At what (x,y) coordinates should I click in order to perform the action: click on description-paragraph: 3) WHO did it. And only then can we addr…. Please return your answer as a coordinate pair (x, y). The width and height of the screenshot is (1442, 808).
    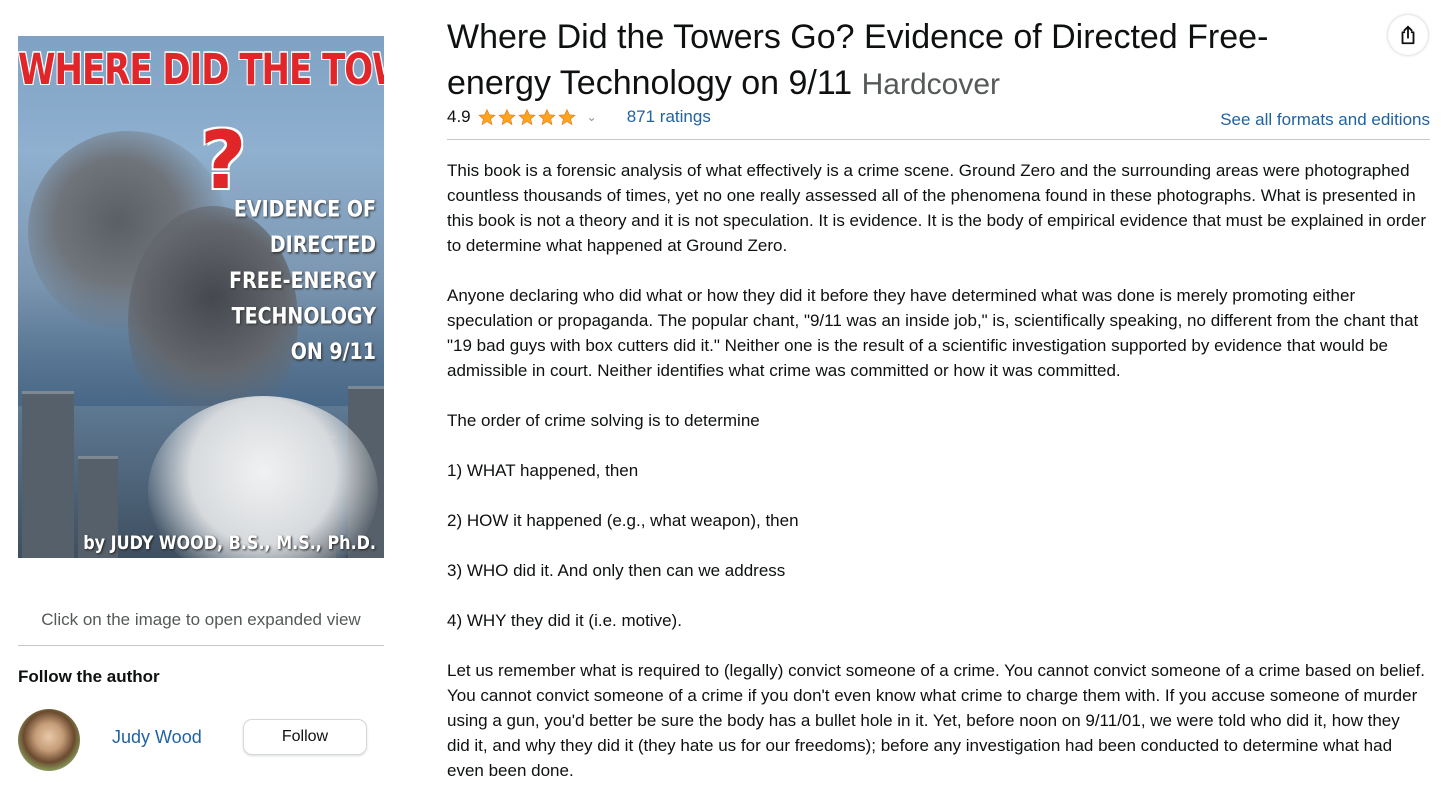
    Looking at the image, I should click on (616, 570).